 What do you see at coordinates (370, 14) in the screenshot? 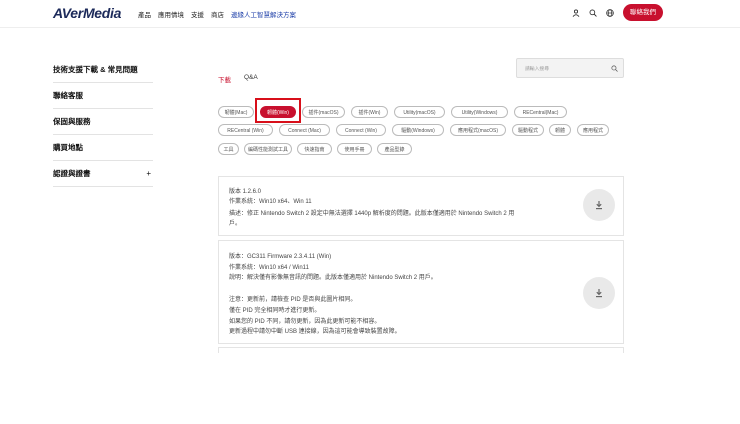
I see `top-navigation-bar: AVerMedia 產品 應用情境 支援 商店 邊緣人工智慧解決方案 聯絡我們` at bounding box center [370, 14].